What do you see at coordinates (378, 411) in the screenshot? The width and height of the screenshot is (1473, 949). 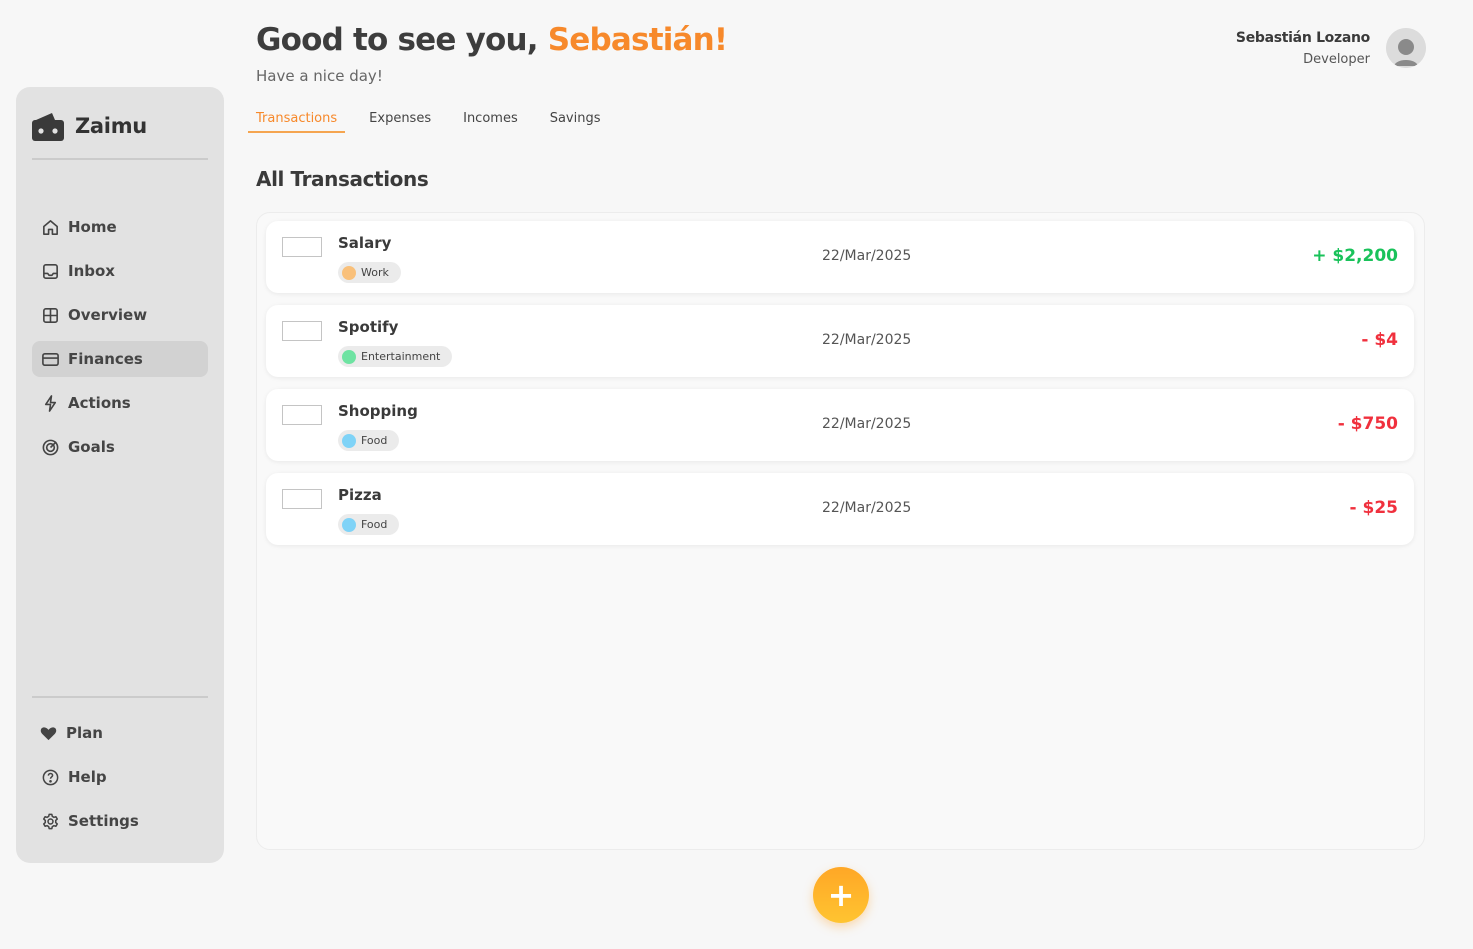 I see `transaction-name: Shopping` at bounding box center [378, 411].